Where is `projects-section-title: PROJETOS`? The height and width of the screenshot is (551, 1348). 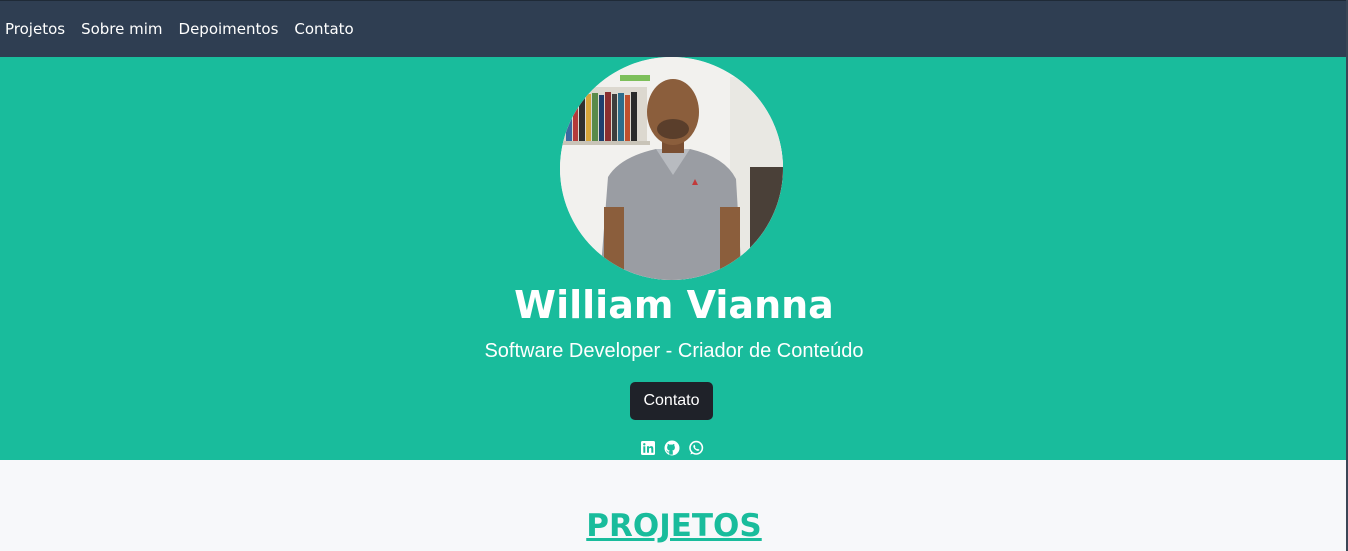 projects-section-title: PROJETOS is located at coordinates (674, 526).